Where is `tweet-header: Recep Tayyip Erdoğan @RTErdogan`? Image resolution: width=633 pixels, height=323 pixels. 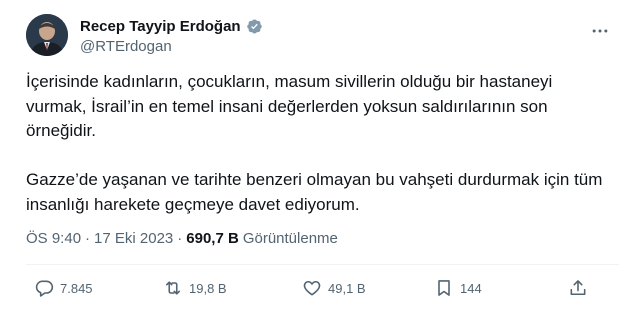
tweet-header: Recep Tayyip Erdoğan @RTErdogan is located at coordinates (322, 36).